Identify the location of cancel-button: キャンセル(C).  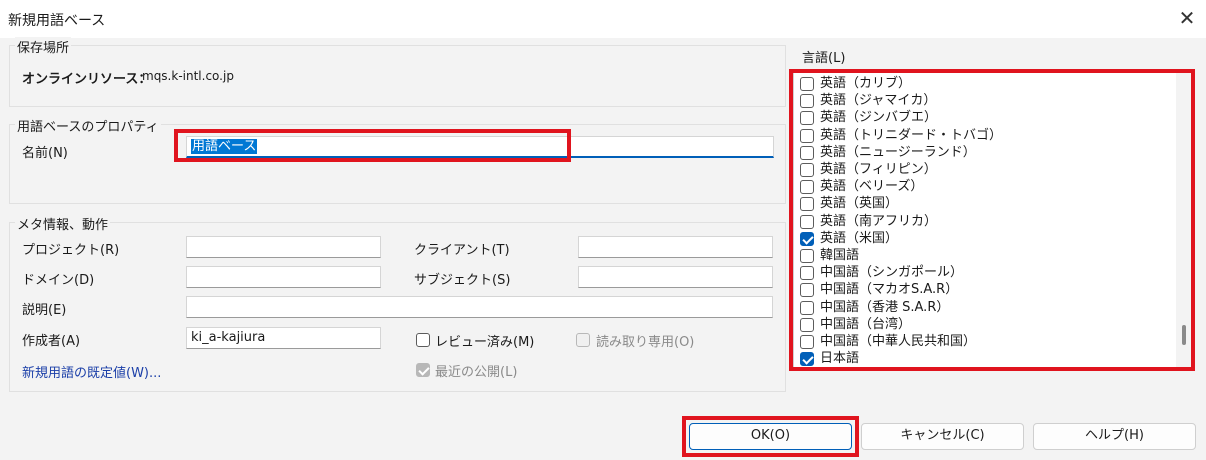
(942, 436).